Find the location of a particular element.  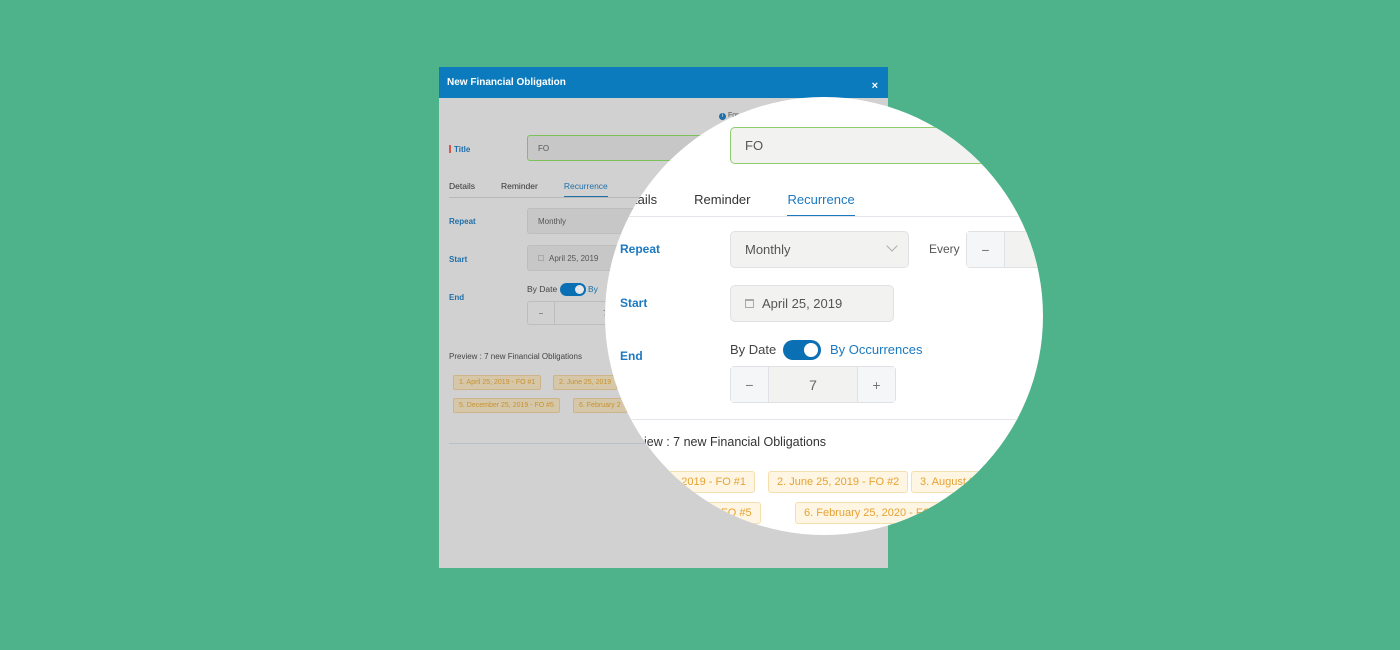

preview-chip-zoomed: 5, 2019 - FO #1 is located at coordinates (708, 482).